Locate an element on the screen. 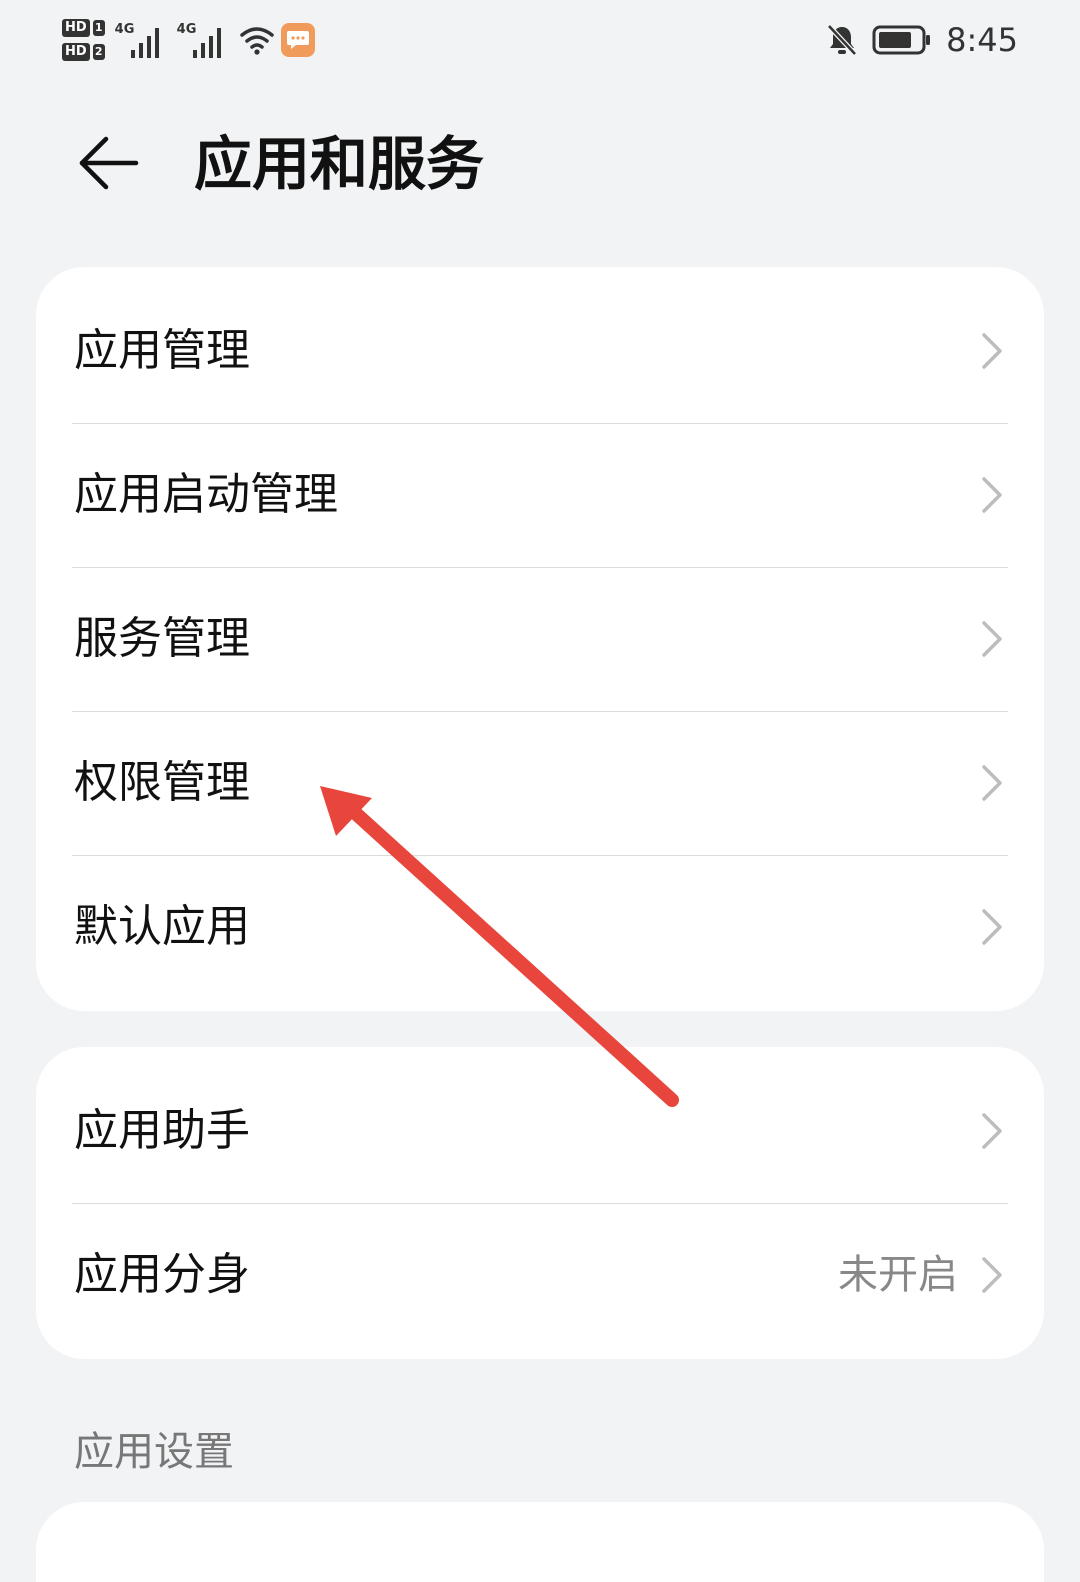  list-item-label: 应用管理 is located at coordinates (162, 350).